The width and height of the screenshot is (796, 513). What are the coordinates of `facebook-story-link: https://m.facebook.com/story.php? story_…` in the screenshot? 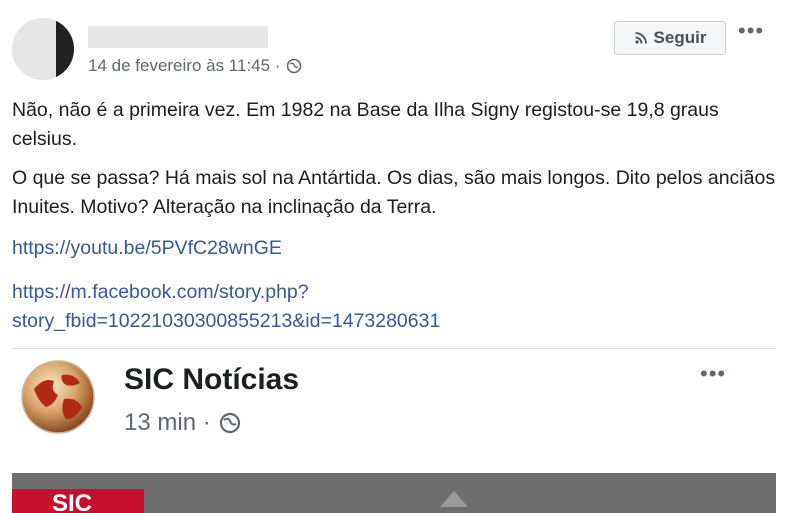 It's located at (392, 307).